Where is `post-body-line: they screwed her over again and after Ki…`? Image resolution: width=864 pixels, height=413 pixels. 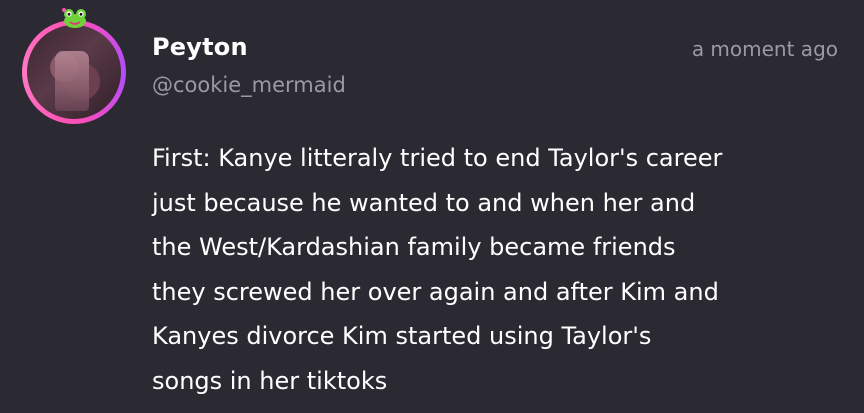
post-body-line: they screwed her over again and after Ki… is located at coordinates (435, 291).